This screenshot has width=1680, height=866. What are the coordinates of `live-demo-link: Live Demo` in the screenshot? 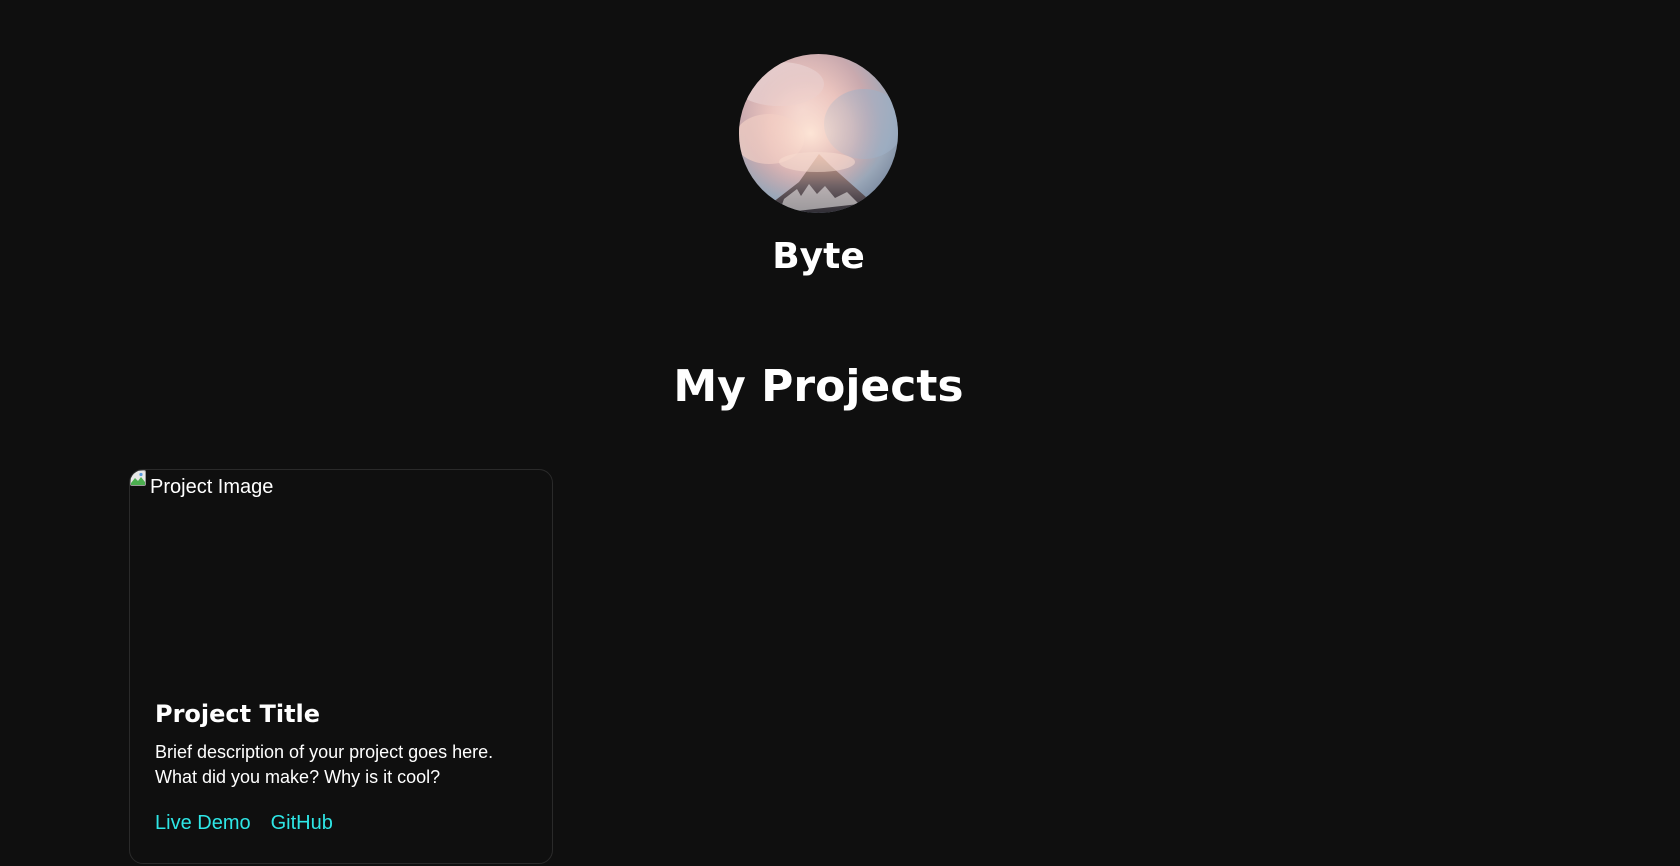 It's located at (203, 823).